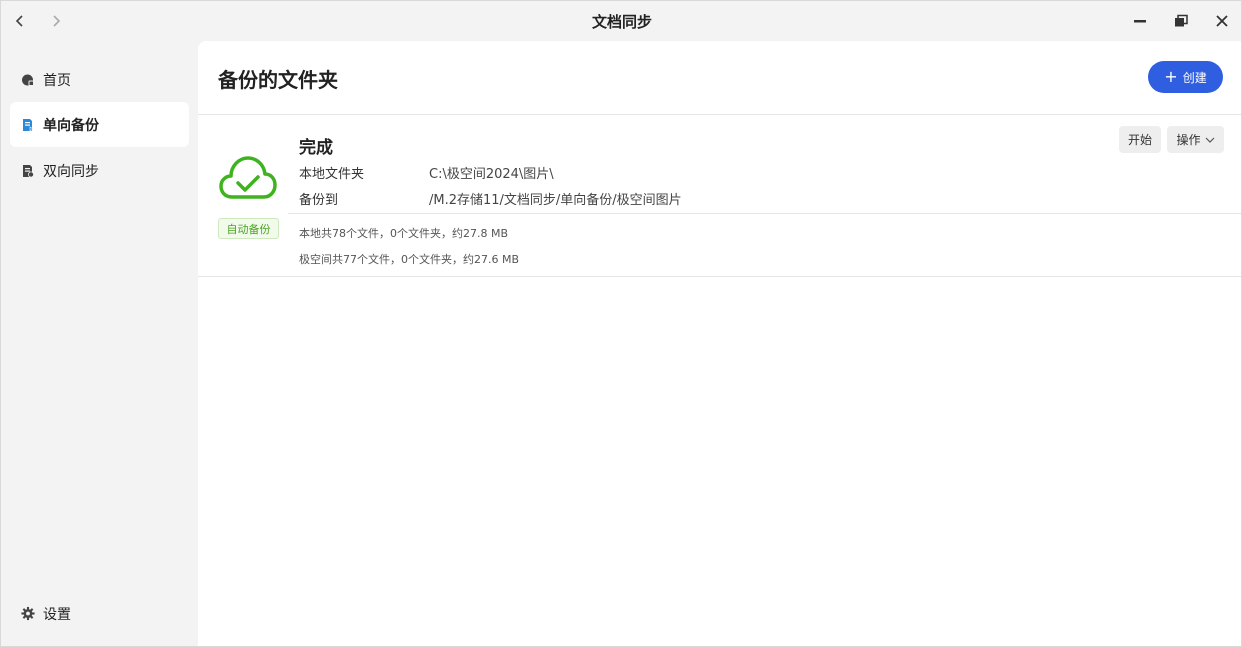 The width and height of the screenshot is (1242, 647). What do you see at coordinates (278, 80) in the screenshot?
I see `page-title: 备份的文件夹` at bounding box center [278, 80].